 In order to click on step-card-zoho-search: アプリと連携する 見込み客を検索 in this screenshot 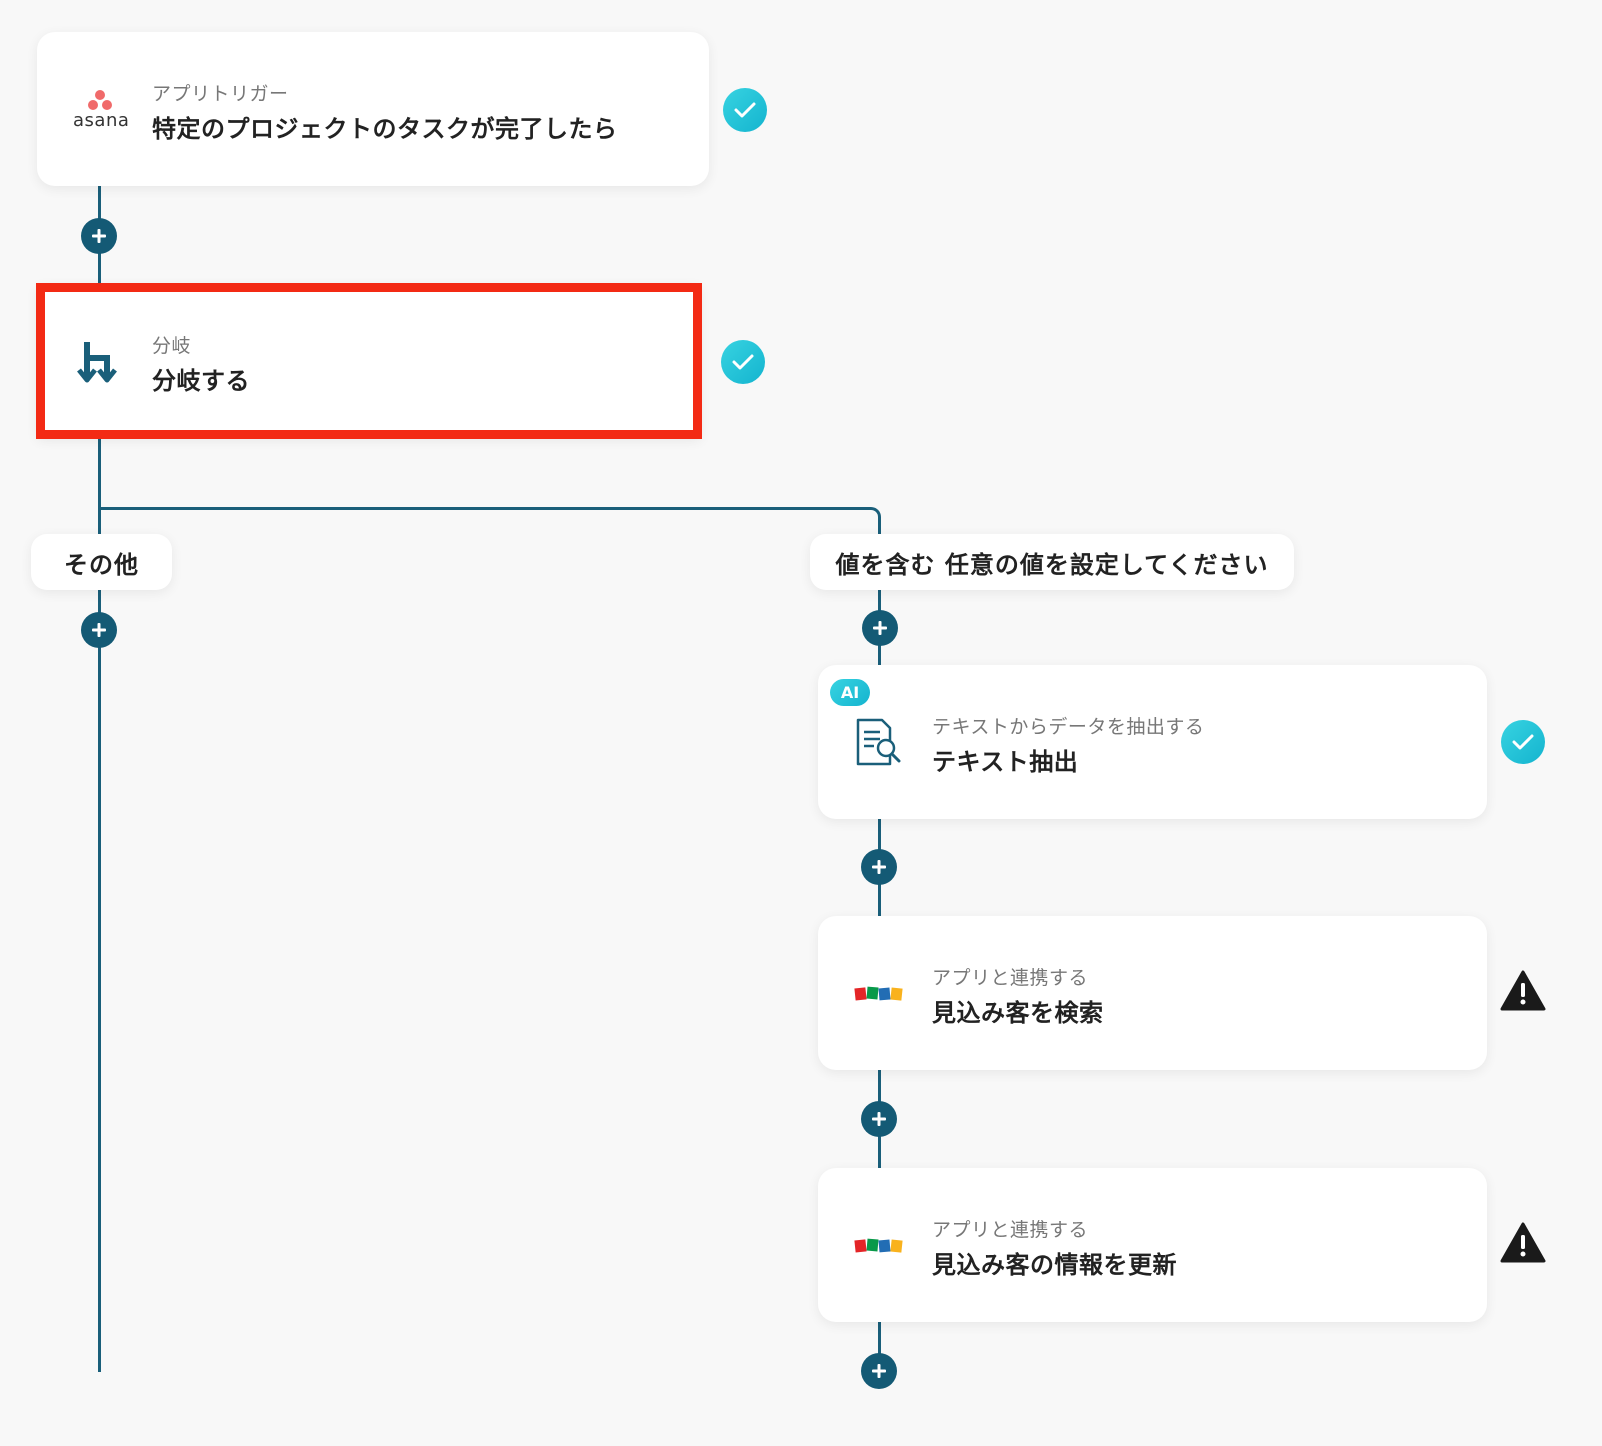, I will do `click(1152, 993)`.